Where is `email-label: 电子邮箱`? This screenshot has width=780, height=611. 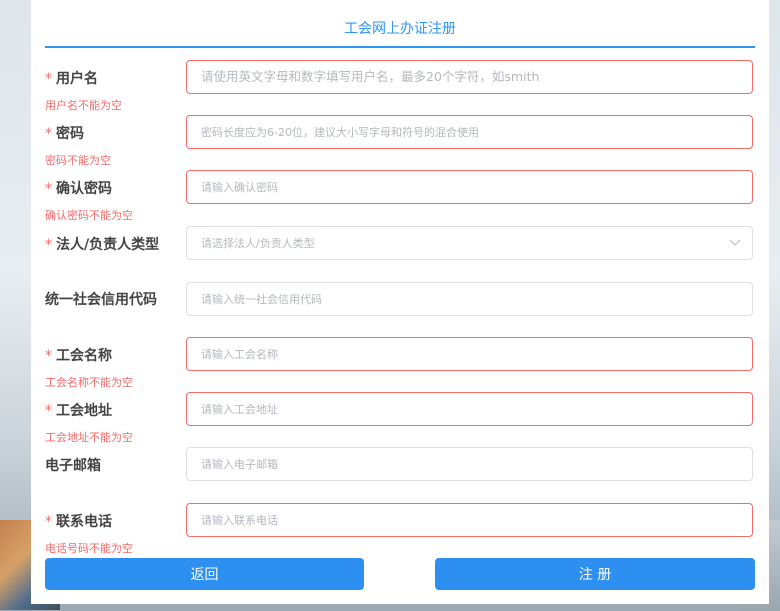 email-label: 电子邮箱 is located at coordinates (73, 466).